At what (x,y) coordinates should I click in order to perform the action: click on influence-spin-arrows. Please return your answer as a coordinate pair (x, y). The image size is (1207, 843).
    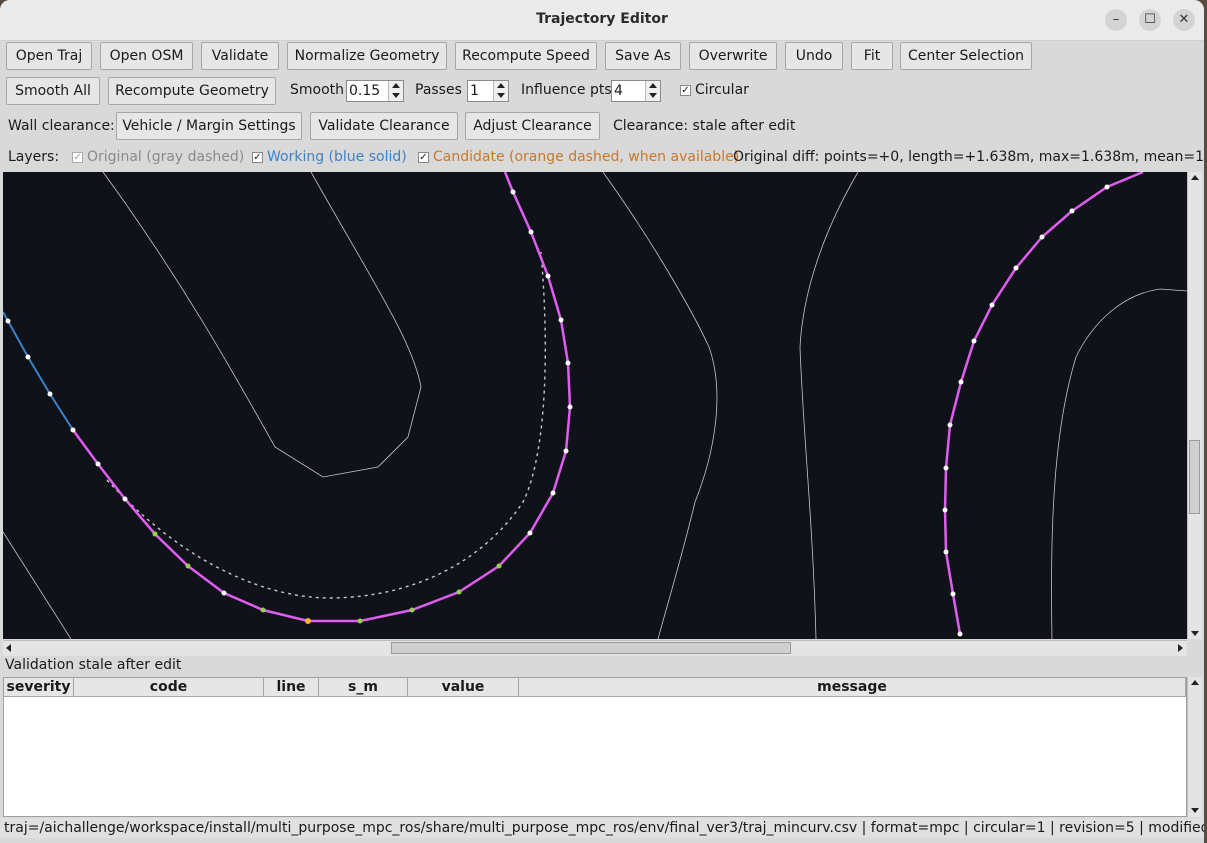
    Looking at the image, I should click on (652, 91).